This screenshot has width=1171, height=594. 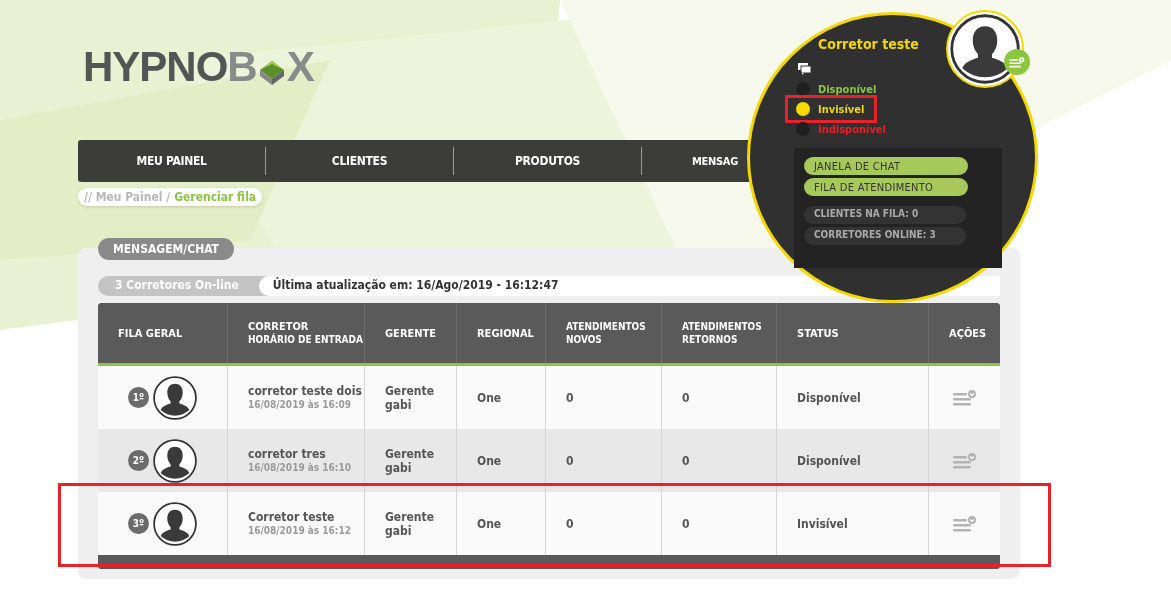 I want to click on column-header: FILA GERAL, so click(x=151, y=333).